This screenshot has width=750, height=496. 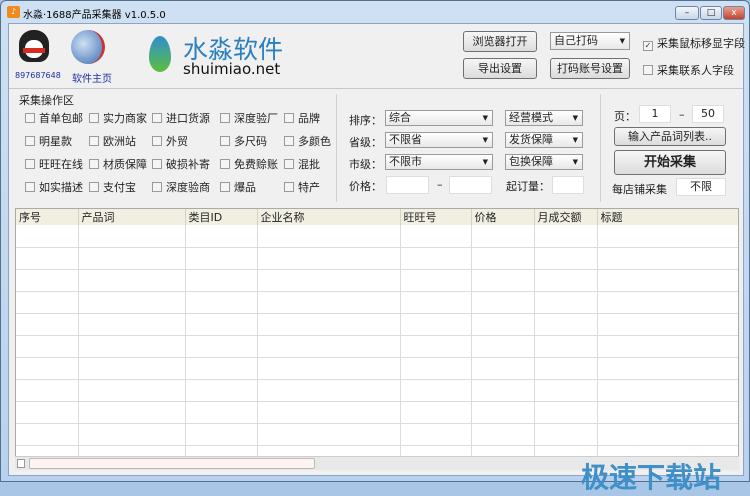 I want to click on qq-number: 897687648, so click(x=38, y=75).